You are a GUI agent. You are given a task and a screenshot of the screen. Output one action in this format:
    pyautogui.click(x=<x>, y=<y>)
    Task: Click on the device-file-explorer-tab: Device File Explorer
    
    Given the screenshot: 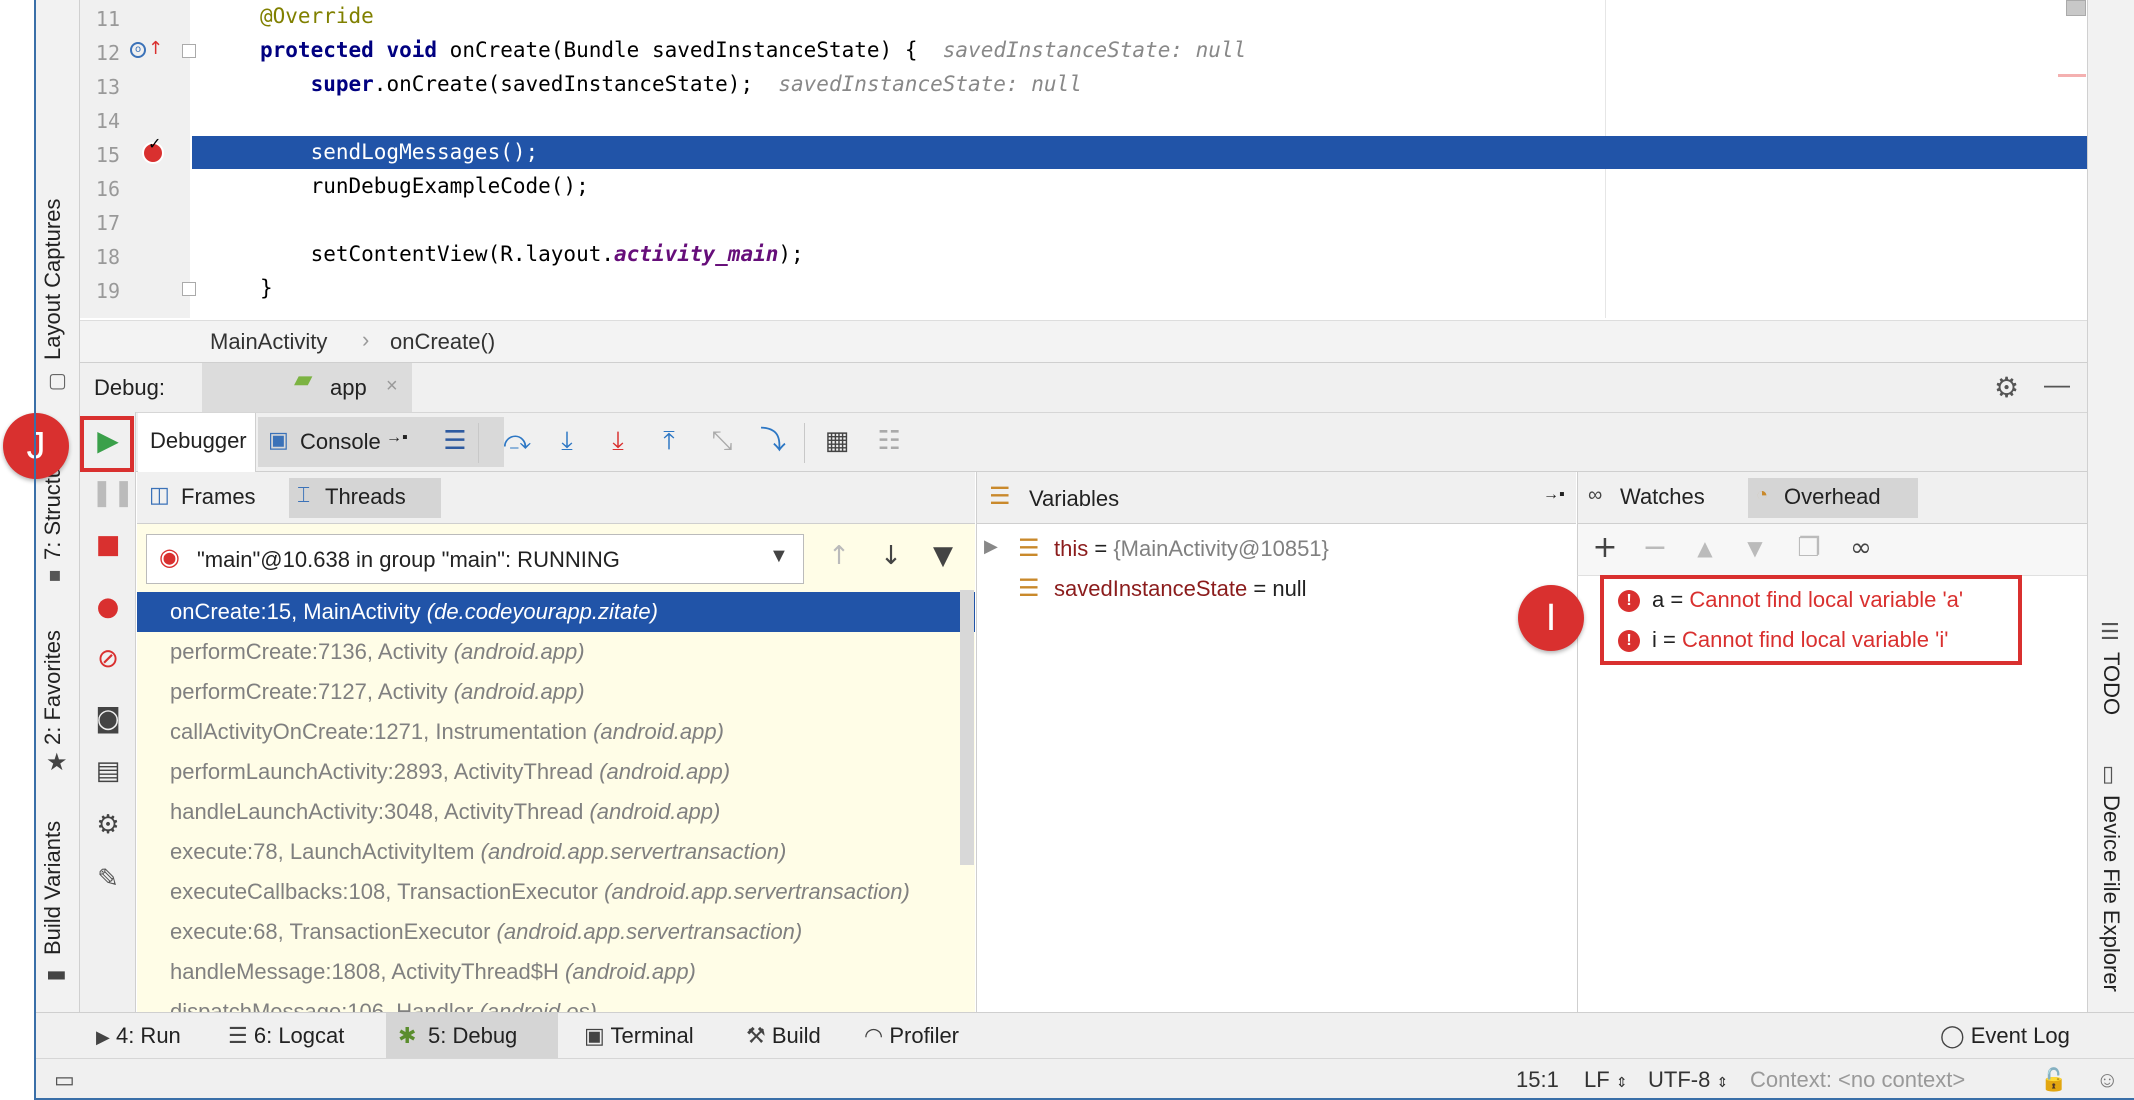 What is the action you would take?
    pyautogui.click(x=2111, y=893)
    